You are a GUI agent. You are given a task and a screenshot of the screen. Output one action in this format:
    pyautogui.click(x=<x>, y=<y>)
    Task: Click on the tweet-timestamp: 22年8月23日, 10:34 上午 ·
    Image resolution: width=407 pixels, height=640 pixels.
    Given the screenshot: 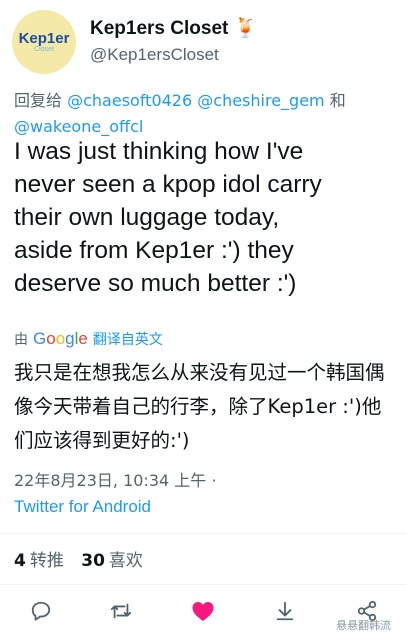 What is the action you would take?
    pyautogui.click(x=115, y=479)
    